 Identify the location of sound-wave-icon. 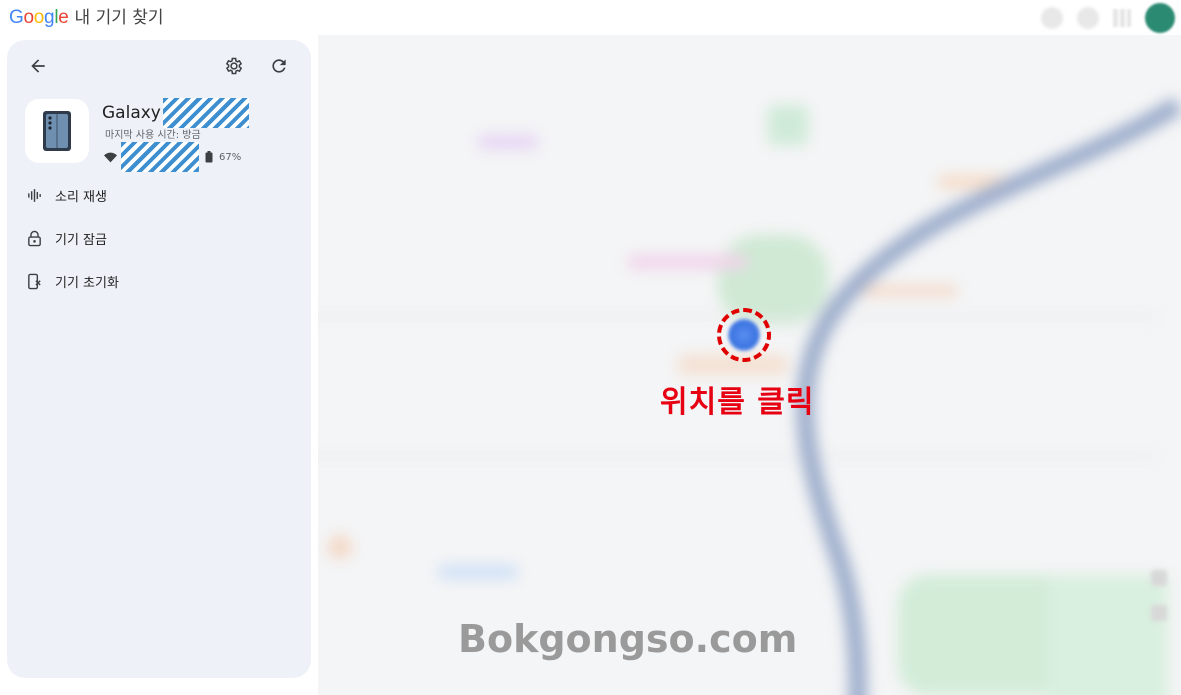
(34, 195).